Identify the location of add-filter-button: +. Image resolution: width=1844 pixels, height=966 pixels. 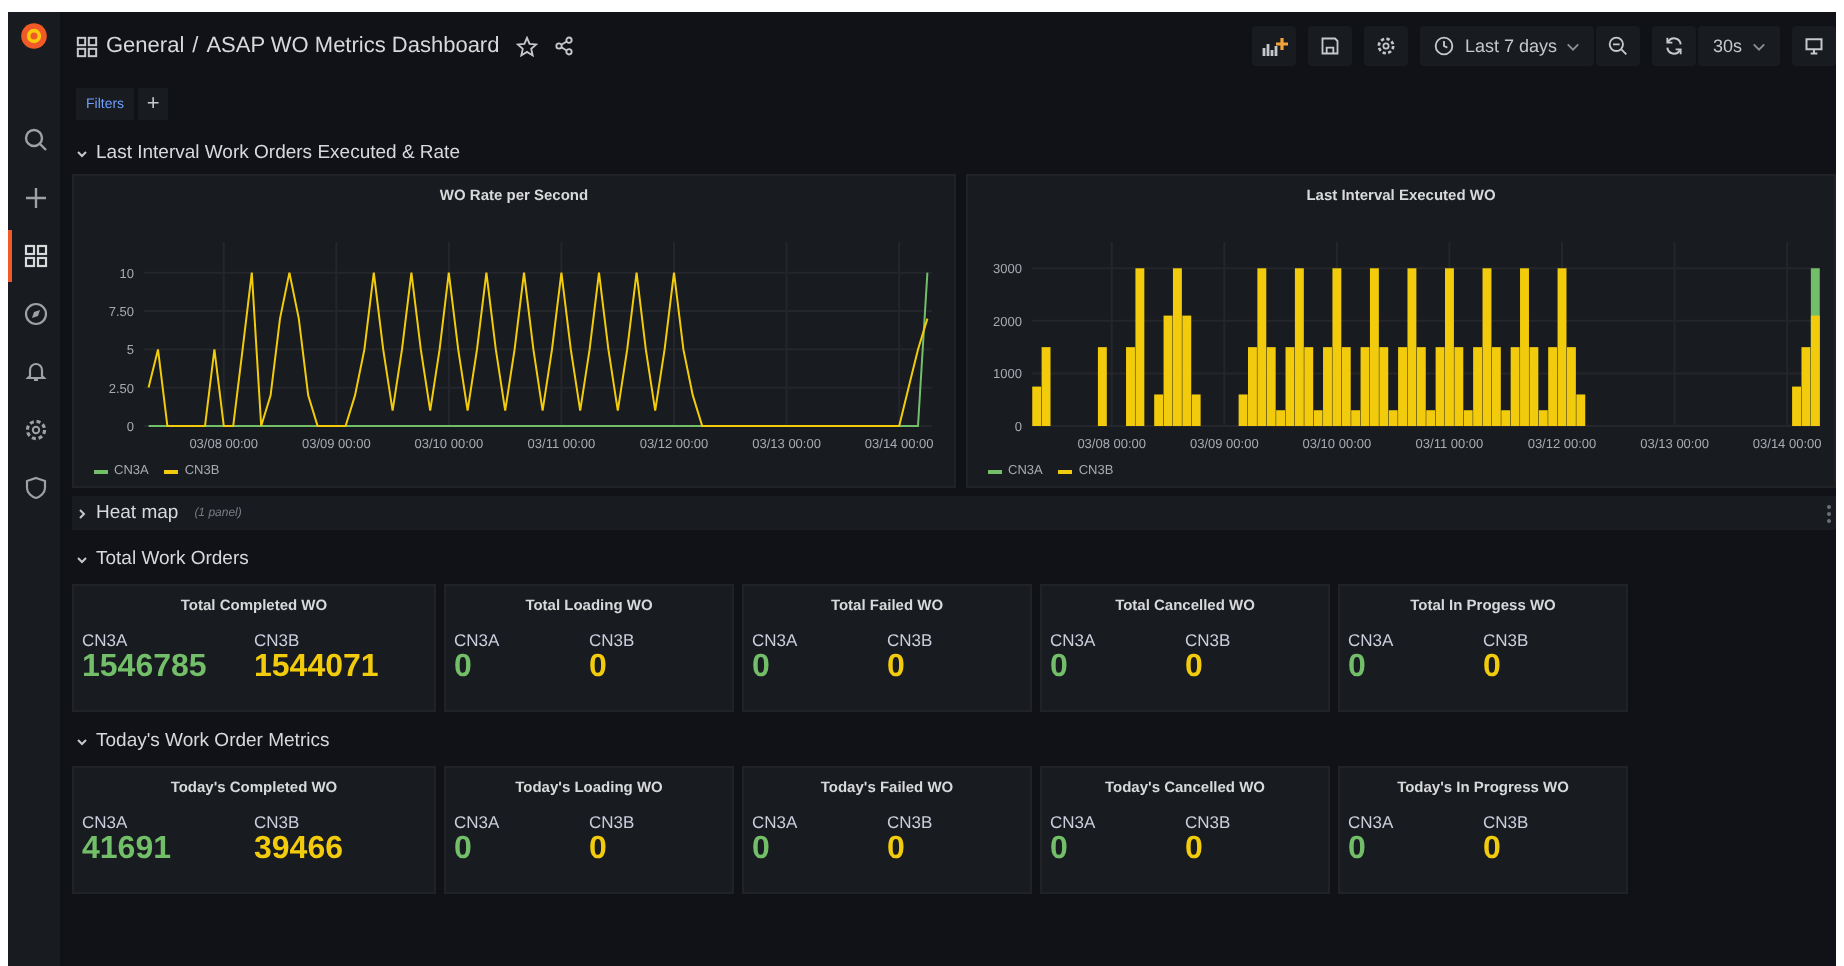
(153, 104).